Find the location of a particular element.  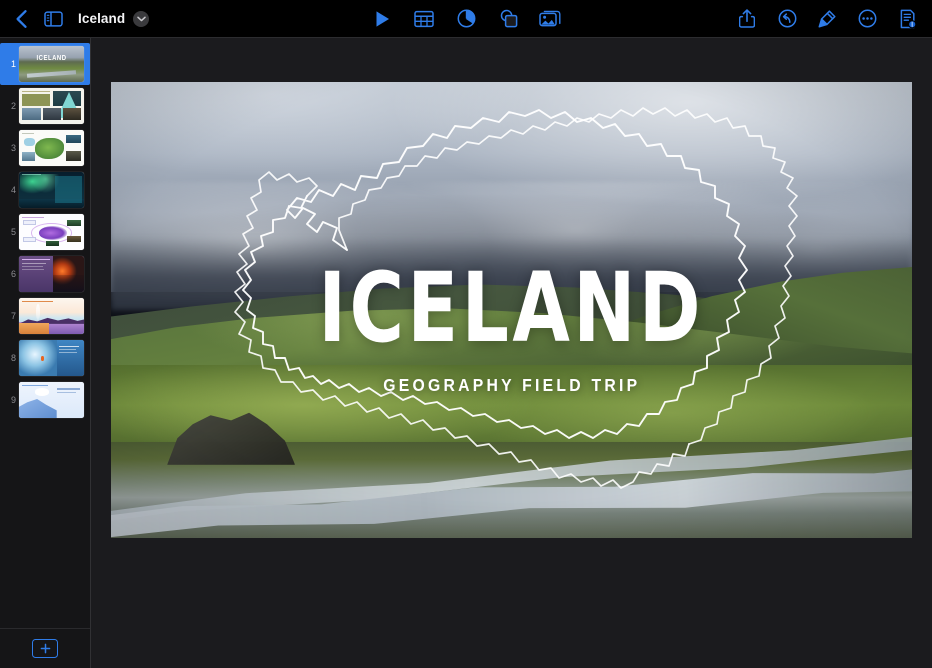

ellipsis-circle-icon is located at coordinates (867, 18).